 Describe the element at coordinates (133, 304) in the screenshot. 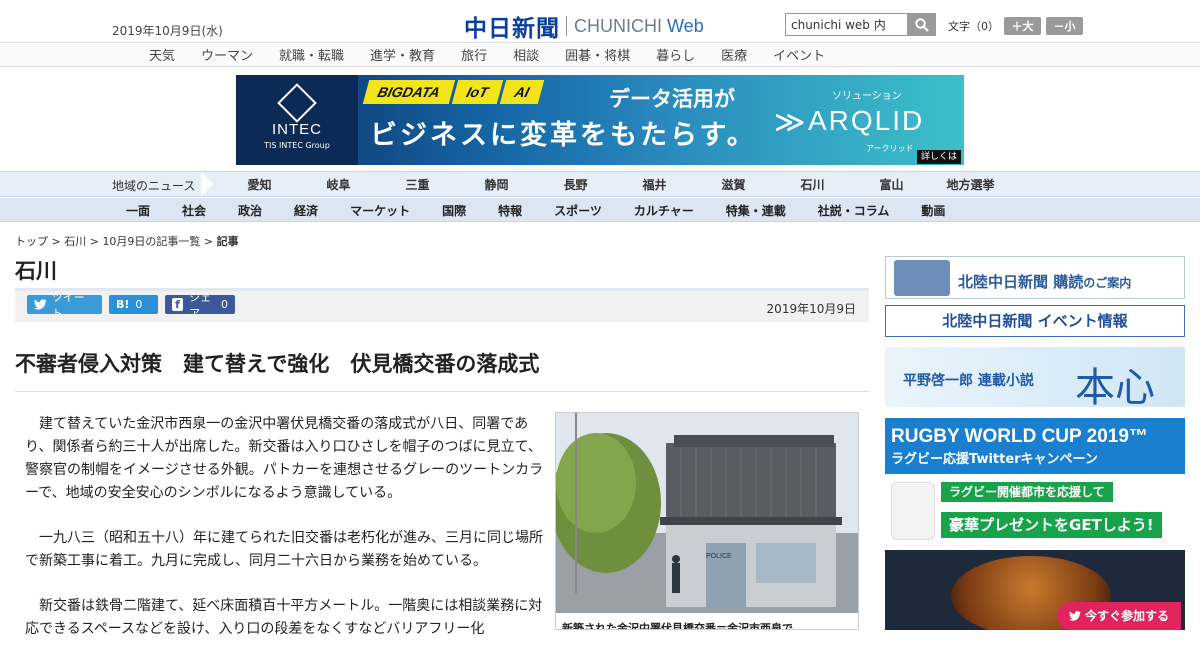

I see `hatena-button: B! 0` at that location.